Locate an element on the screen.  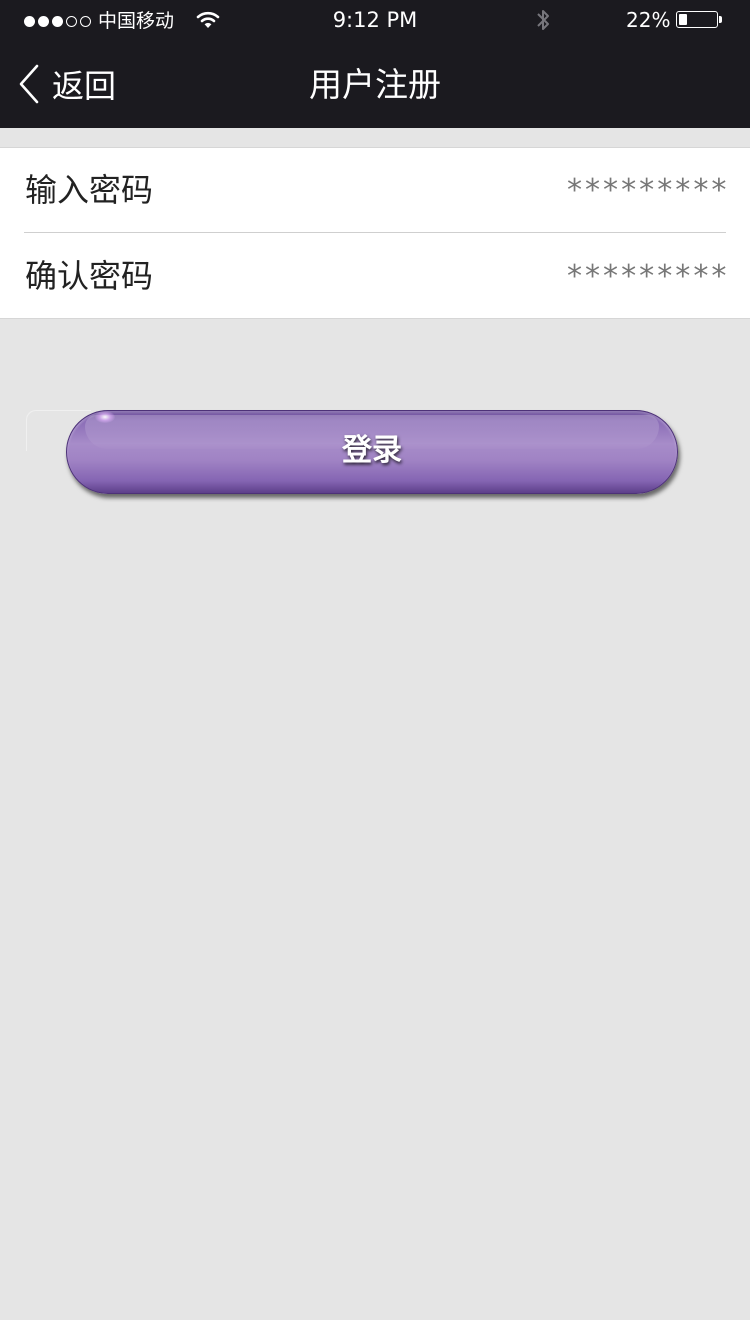
login-button: 登录 is located at coordinates (372, 452).